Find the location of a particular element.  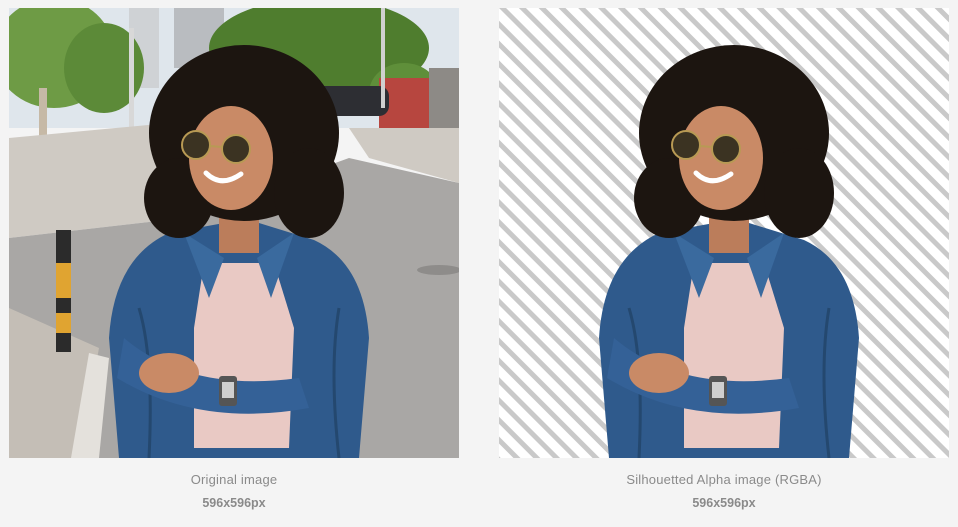

original-caption-title: Original image is located at coordinates (234, 479).